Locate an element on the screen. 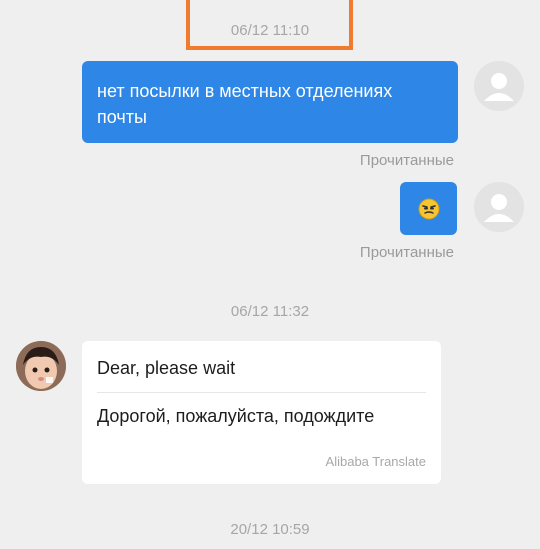 This screenshot has width=540, height=549. outgoing-emoji-bubble is located at coordinates (428, 208).